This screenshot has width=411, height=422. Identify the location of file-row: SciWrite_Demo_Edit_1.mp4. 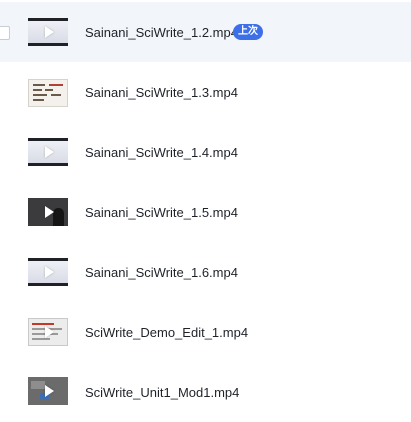
(205, 332).